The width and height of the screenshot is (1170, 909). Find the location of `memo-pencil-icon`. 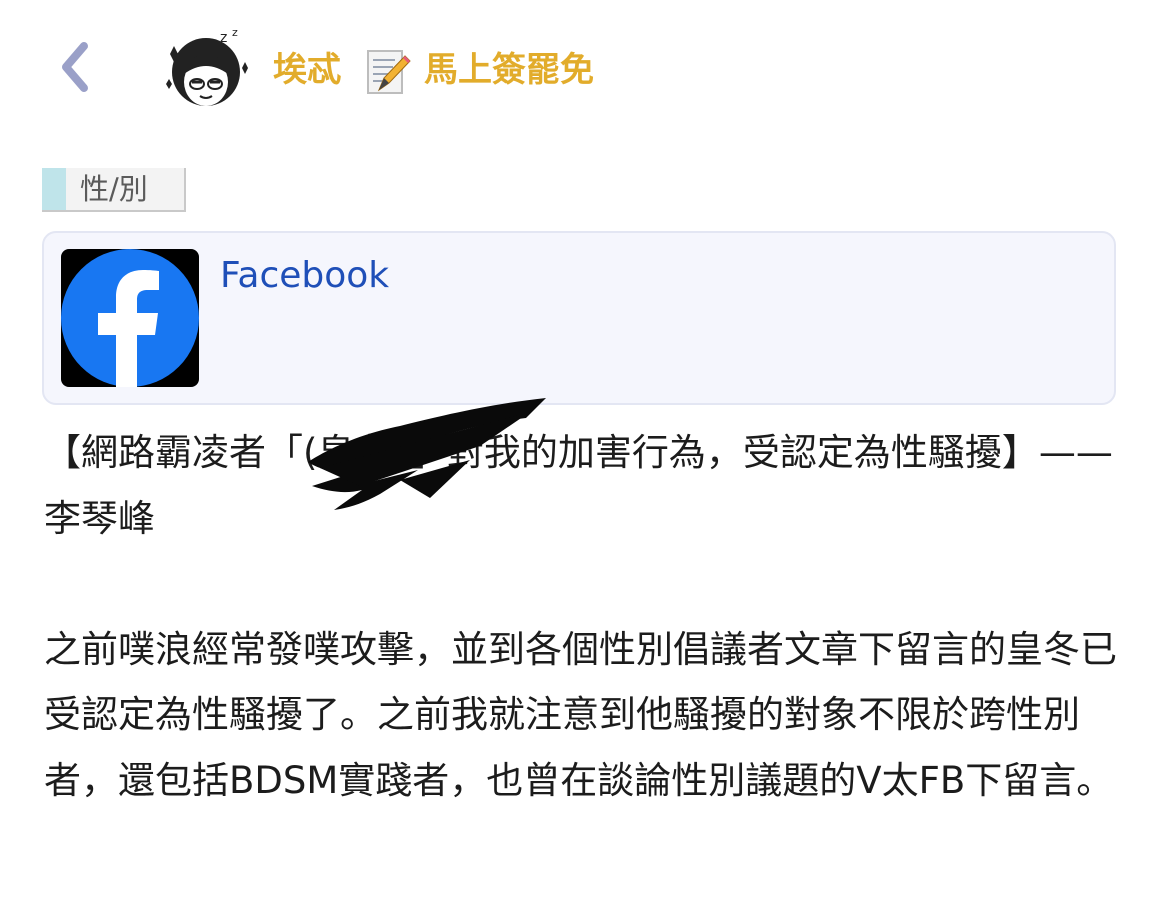

memo-pencil-icon is located at coordinates (388, 72).